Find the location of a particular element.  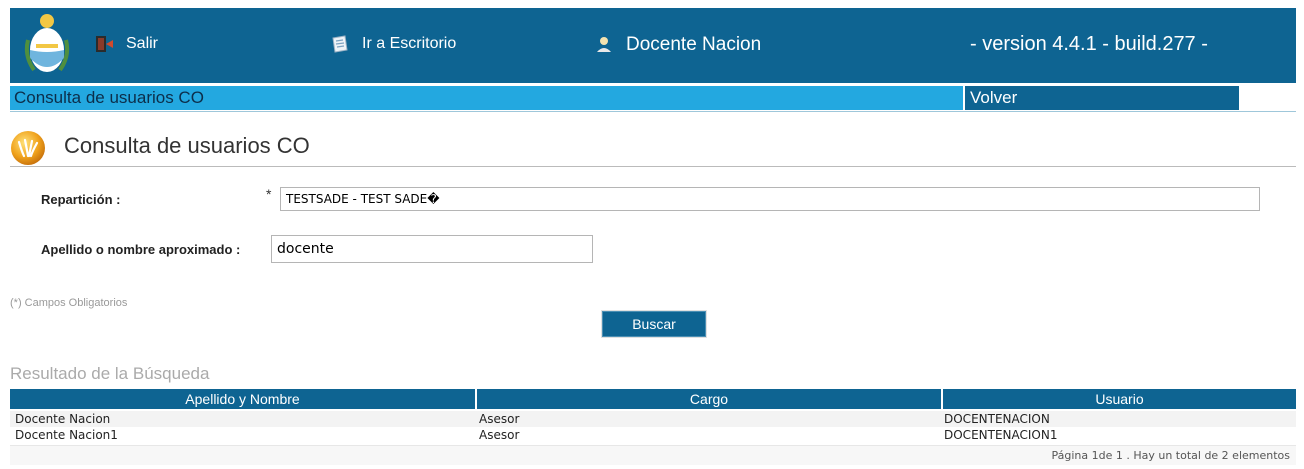

ir-a-escritorio-label: Ir a Escritorio is located at coordinates (409, 43).